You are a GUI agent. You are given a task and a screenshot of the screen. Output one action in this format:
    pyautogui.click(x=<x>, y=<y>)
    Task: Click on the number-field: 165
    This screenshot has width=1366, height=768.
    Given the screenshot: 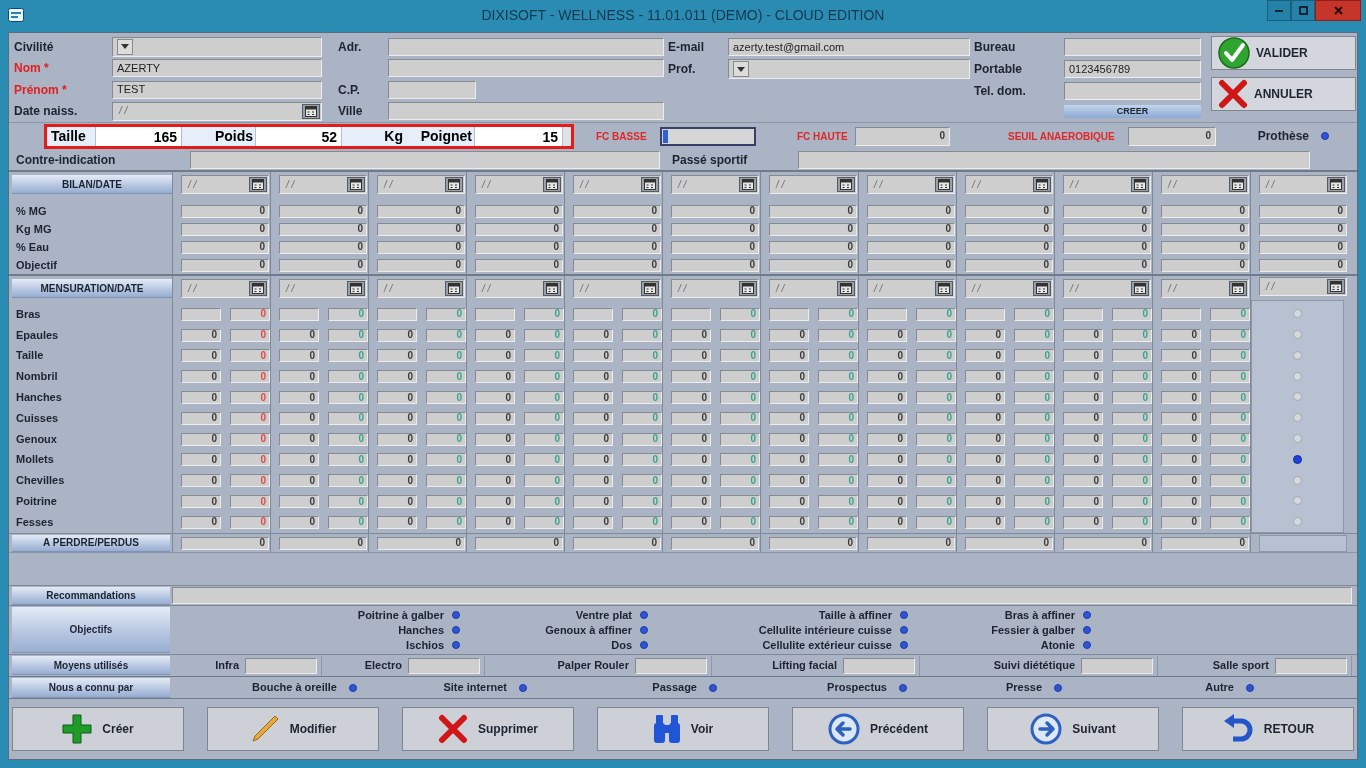 What is the action you would take?
    pyautogui.click(x=139, y=136)
    